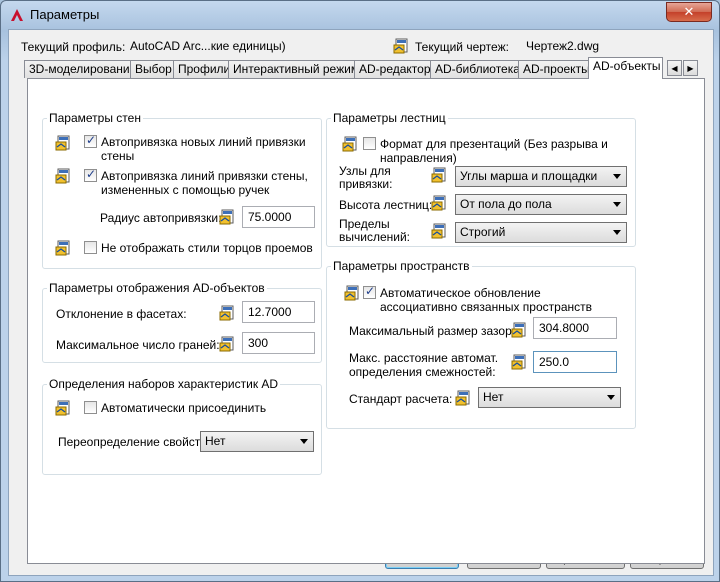 The image size is (720, 582). What do you see at coordinates (364, 224) in the screenshot?
I see `calc-limits-label: Пределы` at bounding box center [364, 224].